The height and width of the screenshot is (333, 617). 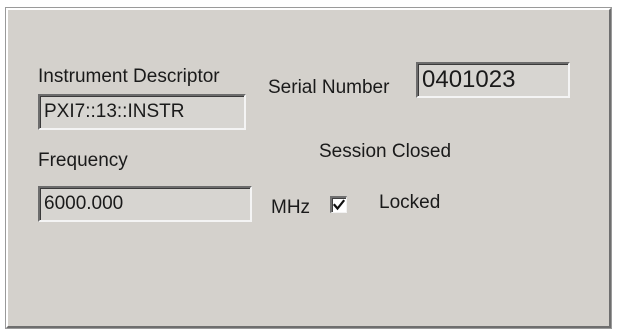 What do you see at coordinates (291, 207) in the screenshot?
I see `frequency-unit-label: MHz` at bounding box center [291, 207].